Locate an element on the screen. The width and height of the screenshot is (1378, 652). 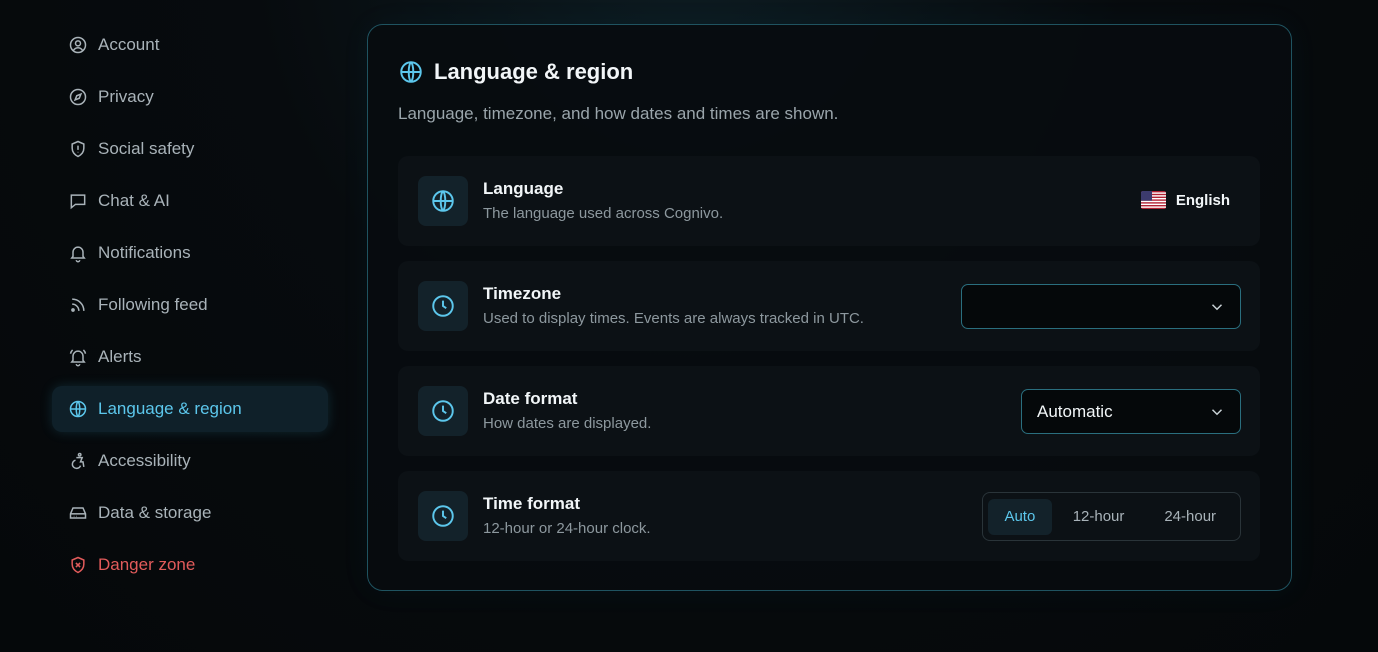
time-format-option-auto: Auto is located at coordinates (1020, 516).